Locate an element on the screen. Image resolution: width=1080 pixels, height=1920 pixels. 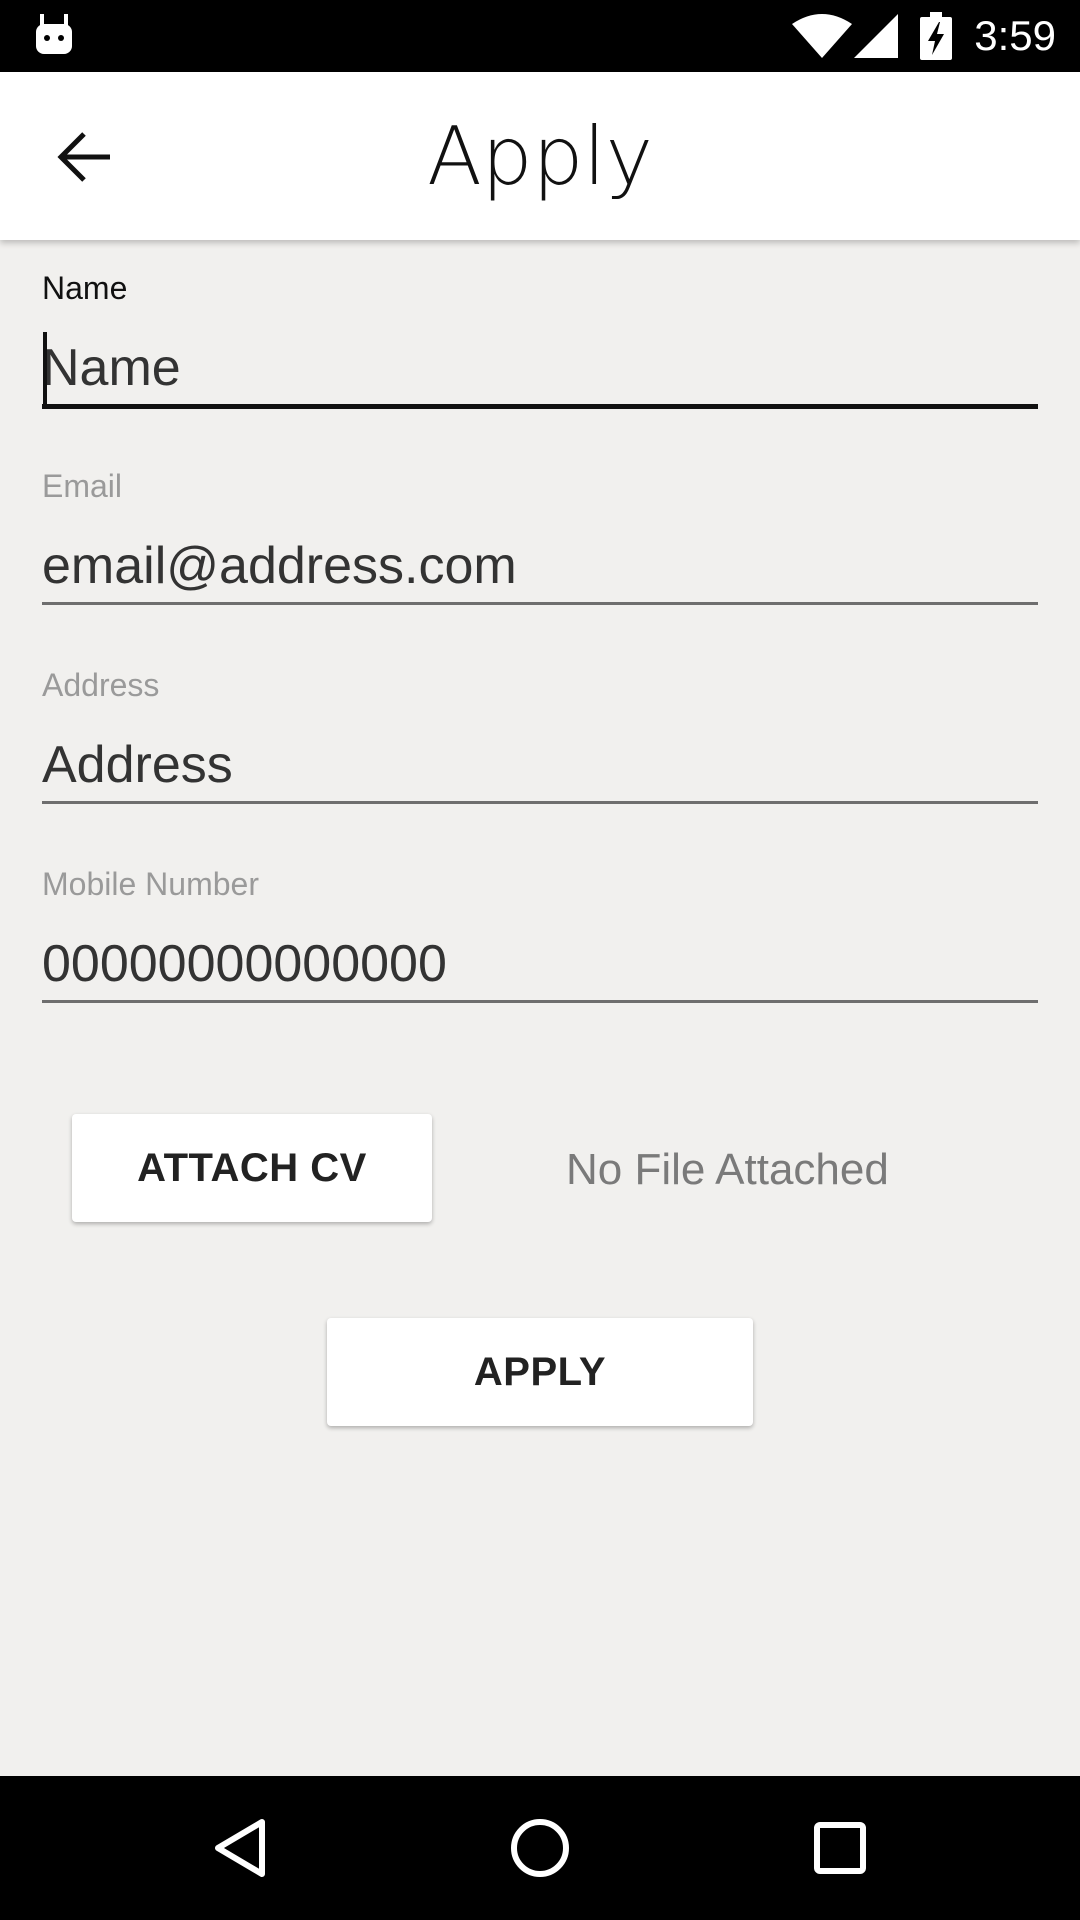
nav-home-button is located at coordinates (540, 1848).